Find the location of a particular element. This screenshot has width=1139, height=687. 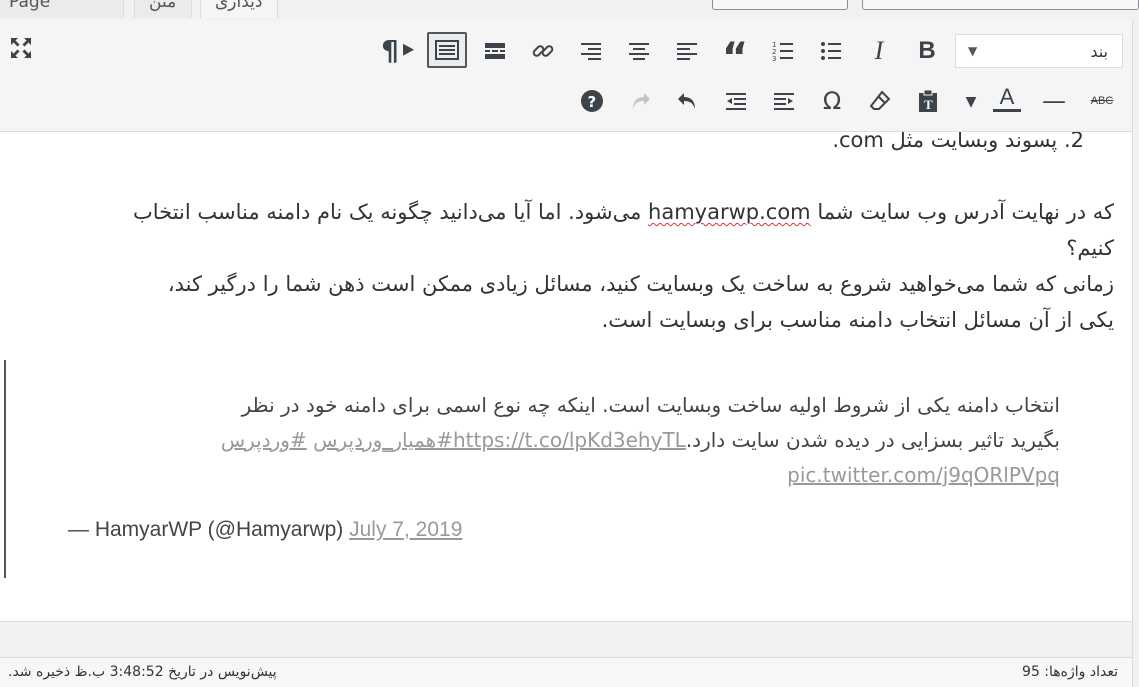

outdent-icon is located at coordinates (736, 101).